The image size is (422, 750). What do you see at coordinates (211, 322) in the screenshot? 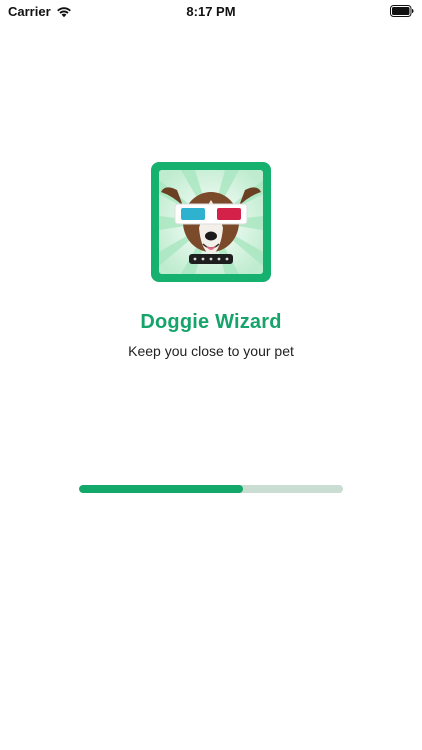
I see `app-name: Doggie Wizard` at bounding box center [211, 322].